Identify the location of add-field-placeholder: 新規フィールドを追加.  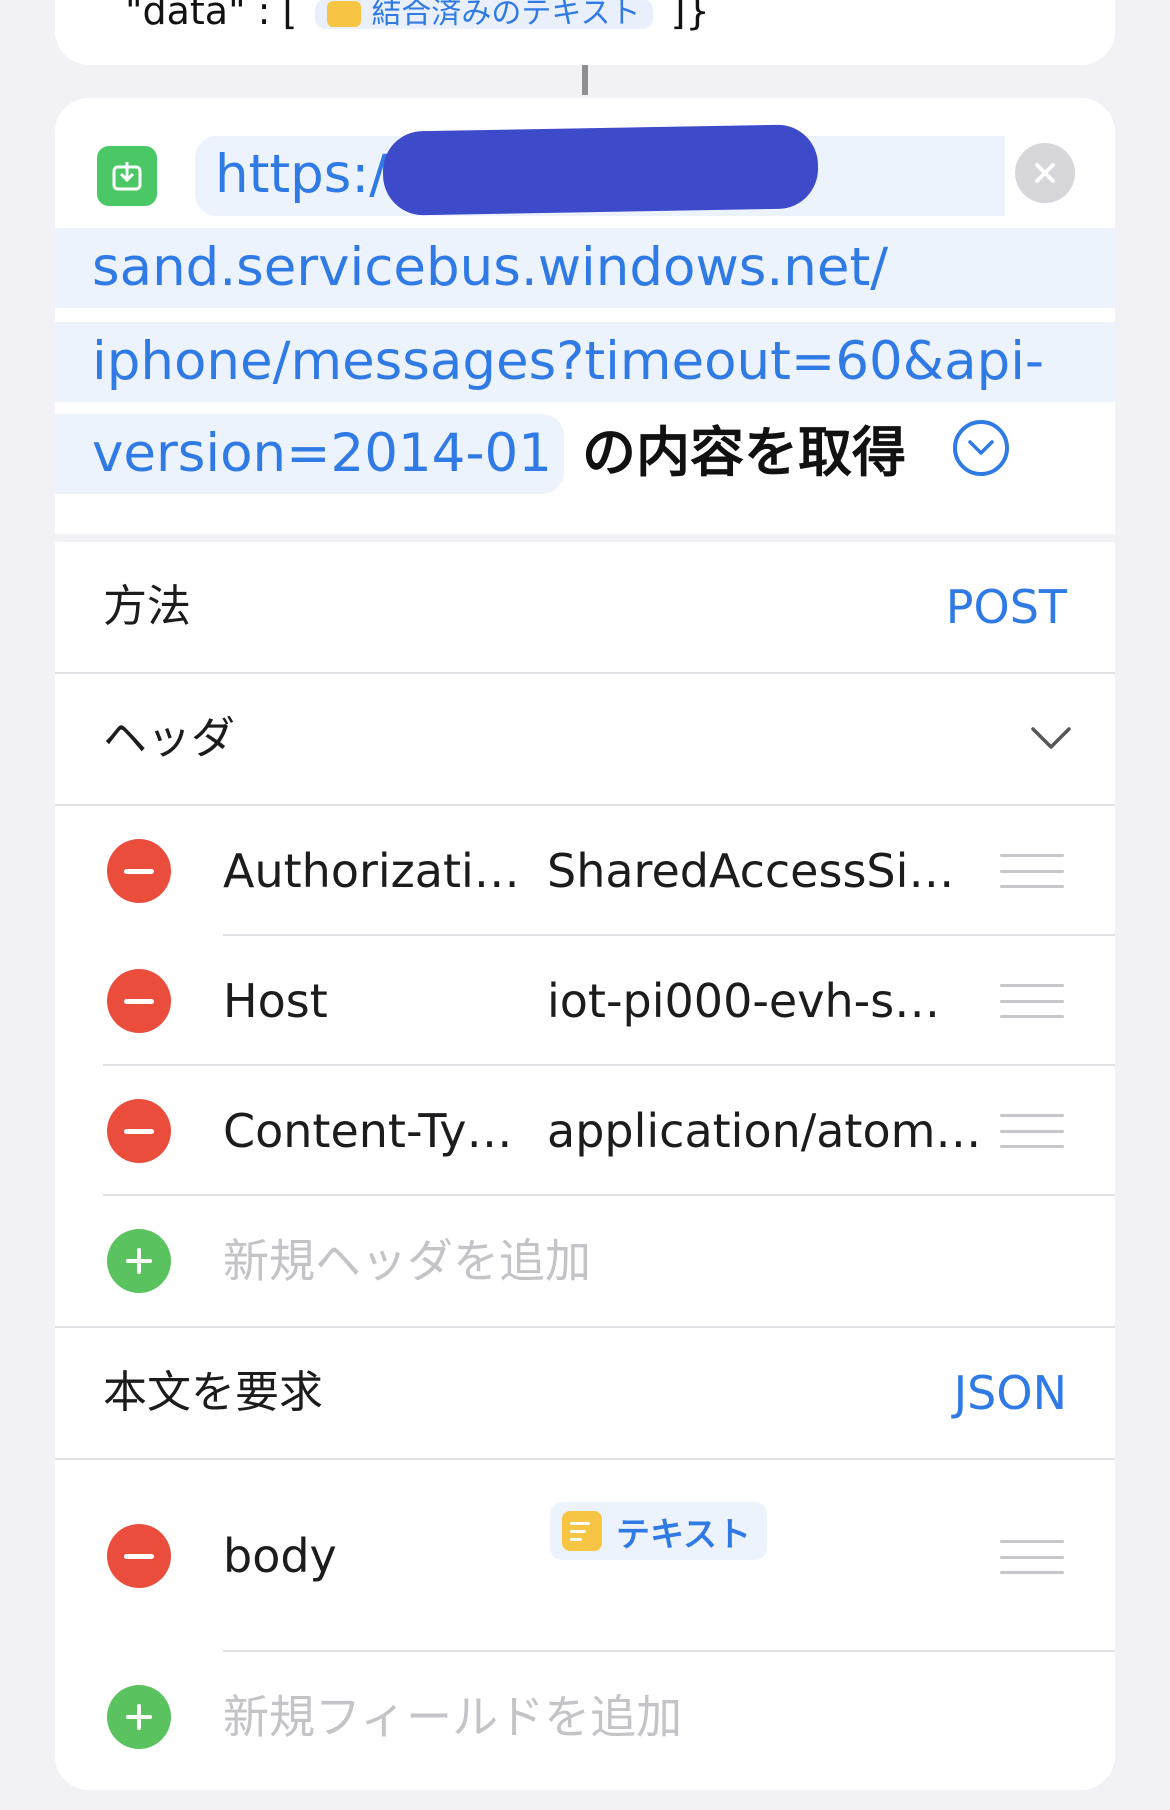
(452, 1717).